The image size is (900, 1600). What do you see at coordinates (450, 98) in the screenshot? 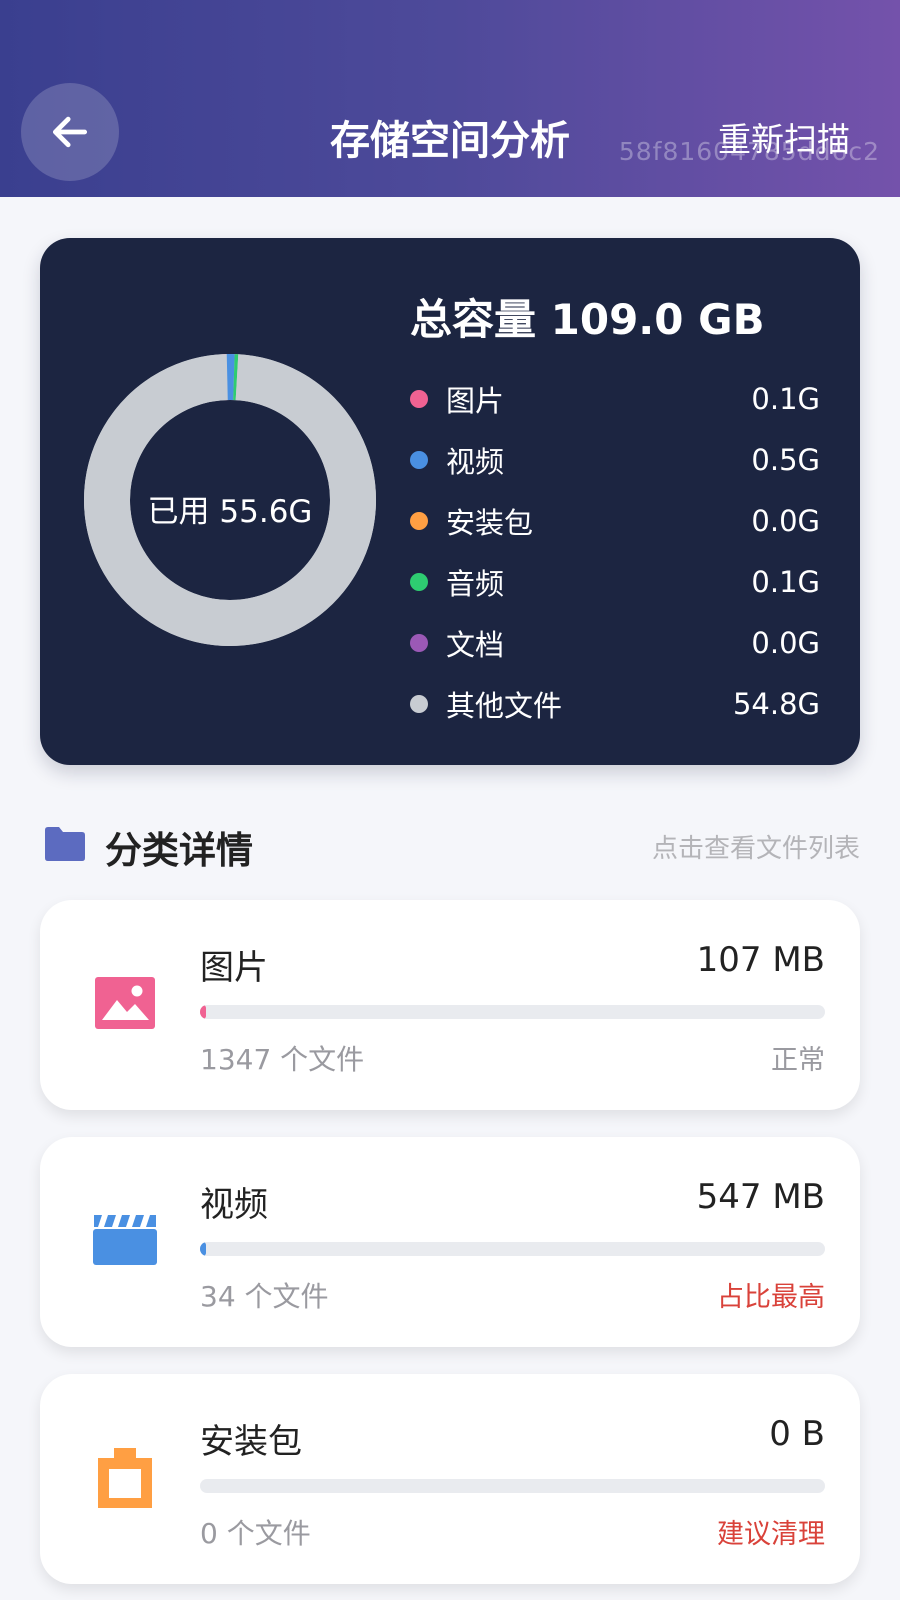
I see `app-header: 存储空间分析 58f81604785dd6c2 重新扫描` at bounding box center [450, 98].